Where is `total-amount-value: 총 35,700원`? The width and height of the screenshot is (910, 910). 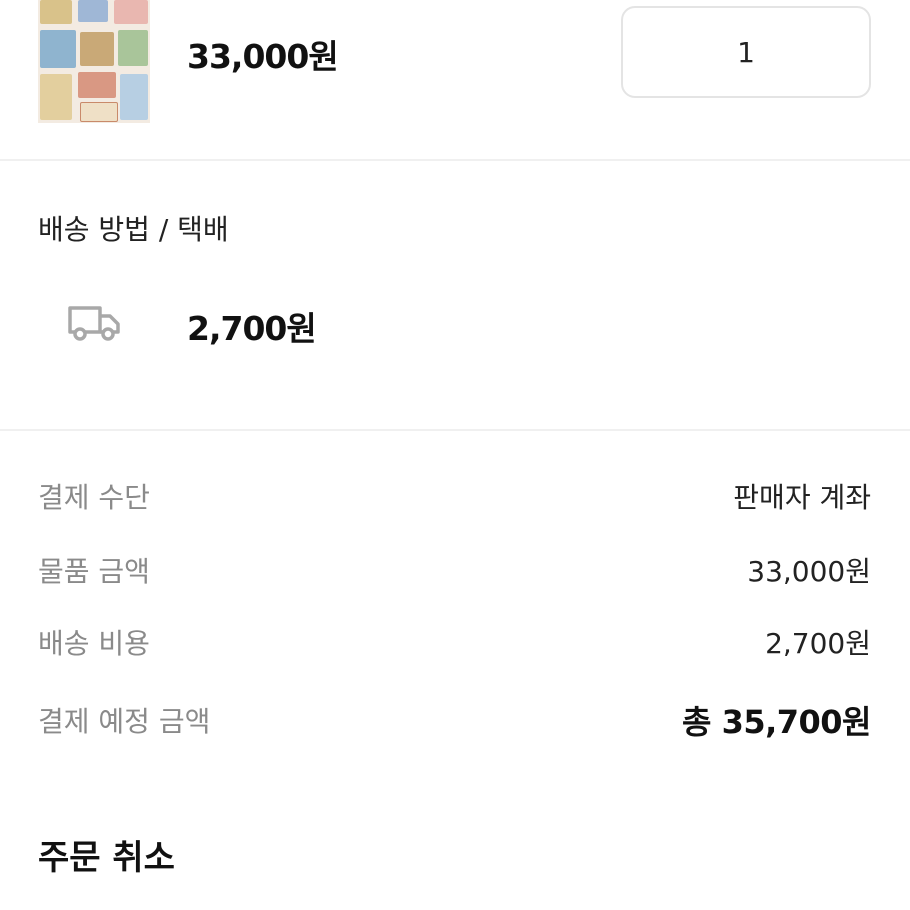
total-amount-value: 총 35,700원 is located at coordinates (776, 722).